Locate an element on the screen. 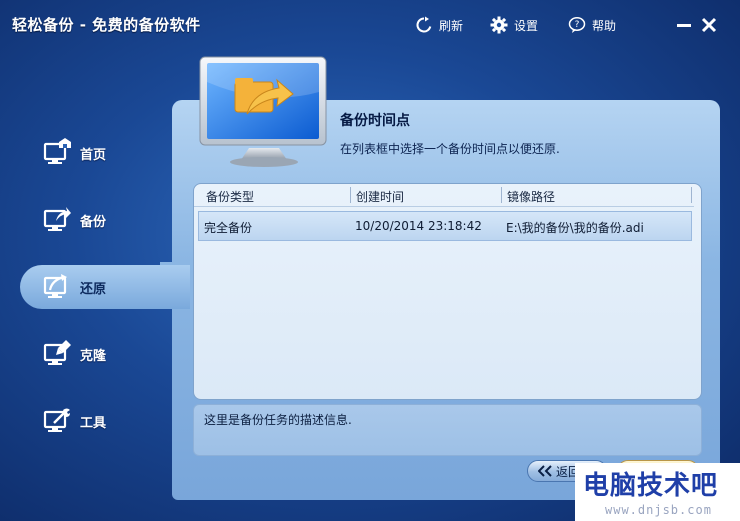 This screenshot has width=740, height=521. minimize-button is located at coordinates (684, 25).